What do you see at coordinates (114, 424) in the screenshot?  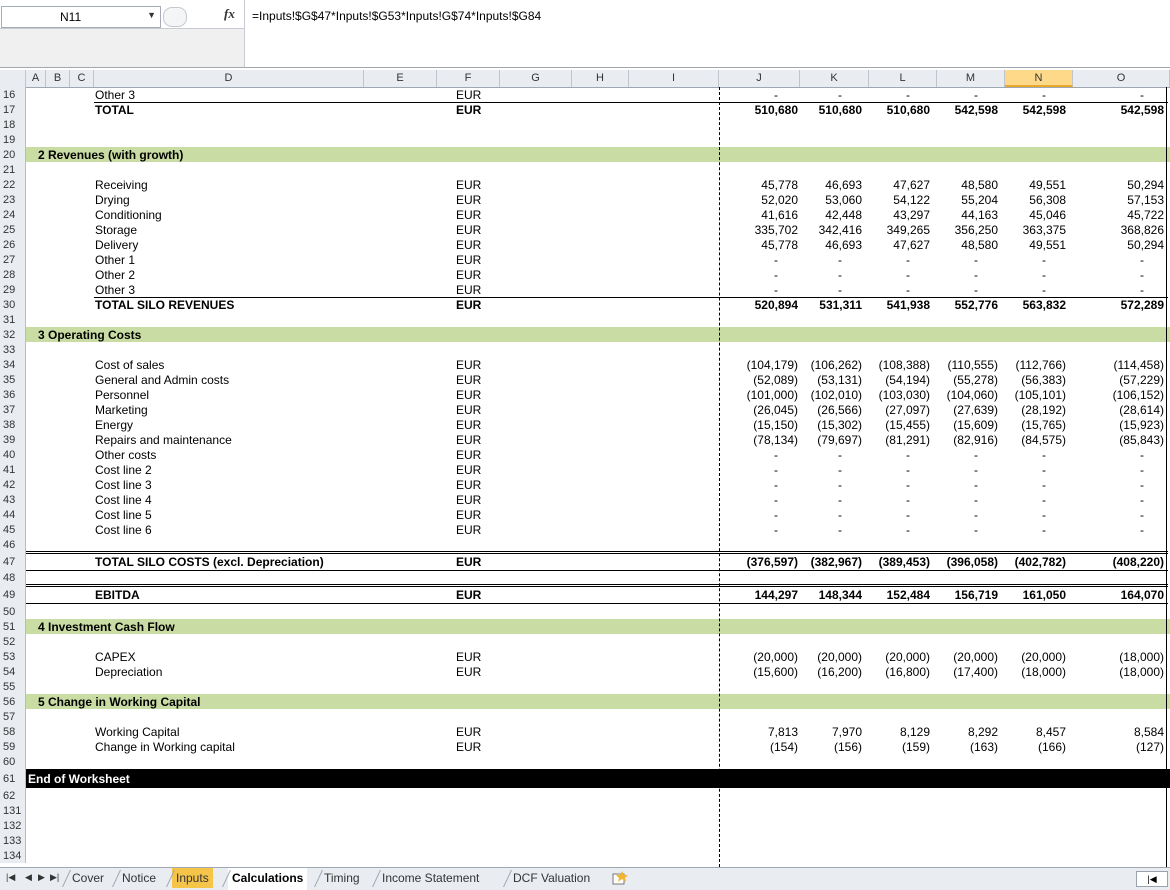 I see `row-label: Energy` at bounding box center [114, 424].